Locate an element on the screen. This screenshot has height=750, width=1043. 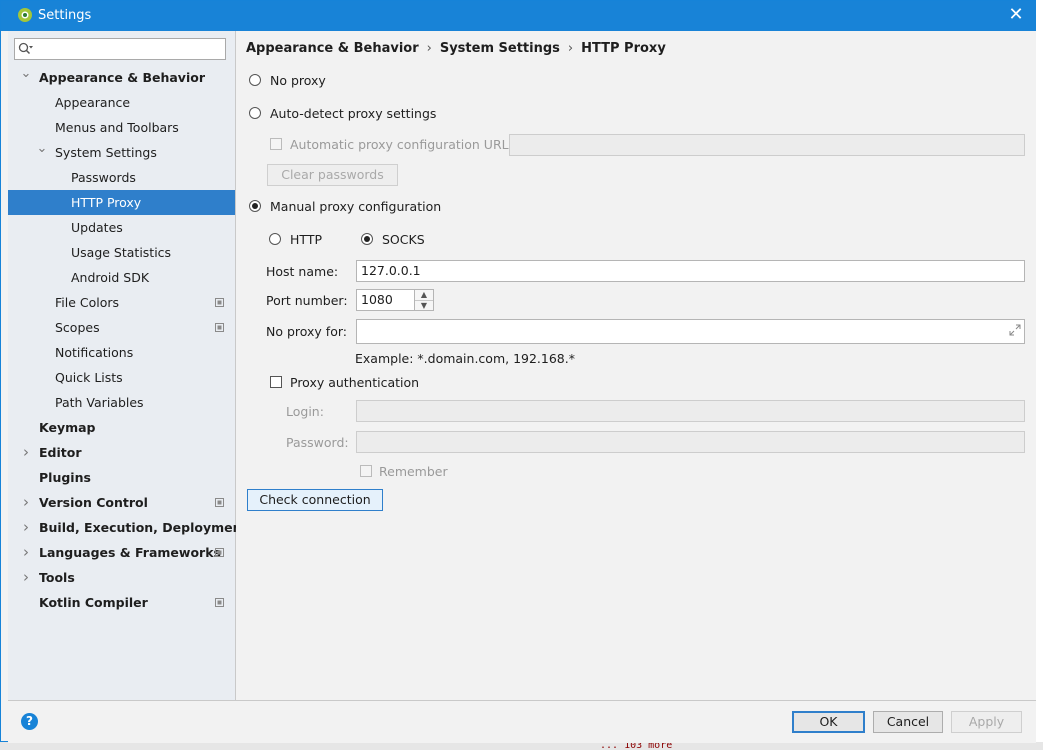
sidebar-item: Appearance is located at coordinates (121, 102).